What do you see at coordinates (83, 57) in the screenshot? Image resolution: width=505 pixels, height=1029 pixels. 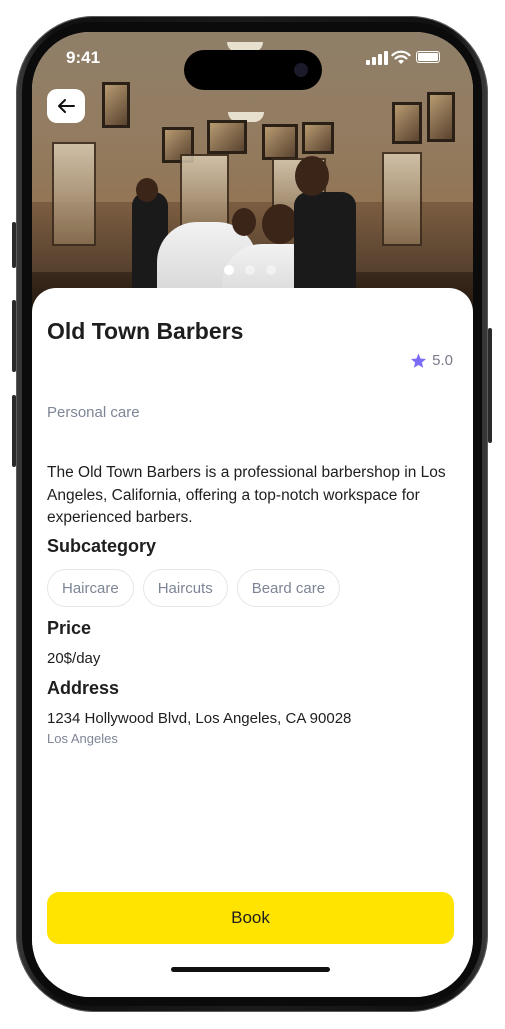 I see `status-time: 9:41` at bounding box center [83, 57].